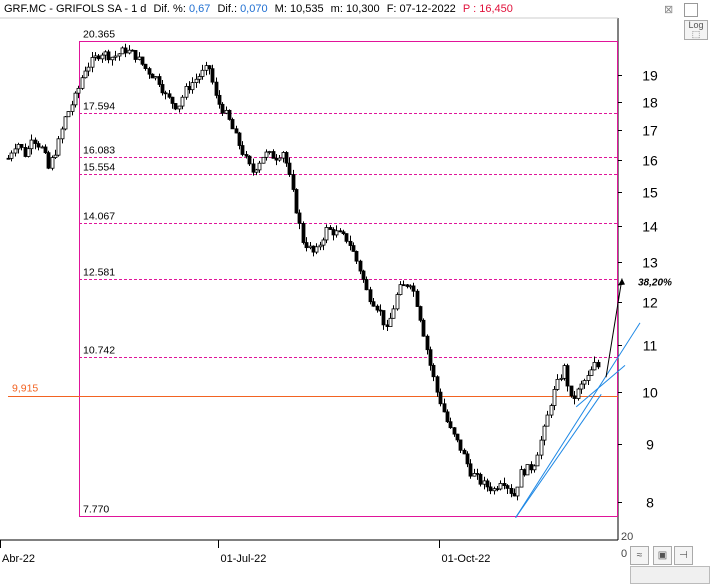 The height and width of the screenshot is (584, 710). Describe the element at coordinates (99, 35) in the screenshot. I see `fib-level-label: 20.365` at that location.